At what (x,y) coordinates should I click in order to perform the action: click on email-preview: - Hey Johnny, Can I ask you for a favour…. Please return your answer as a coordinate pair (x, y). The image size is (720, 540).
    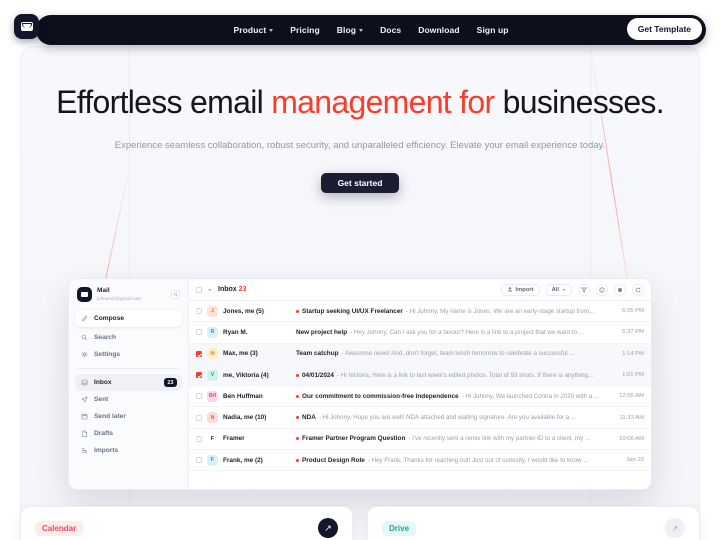
    Looking at the image, I should click on (467, 332).